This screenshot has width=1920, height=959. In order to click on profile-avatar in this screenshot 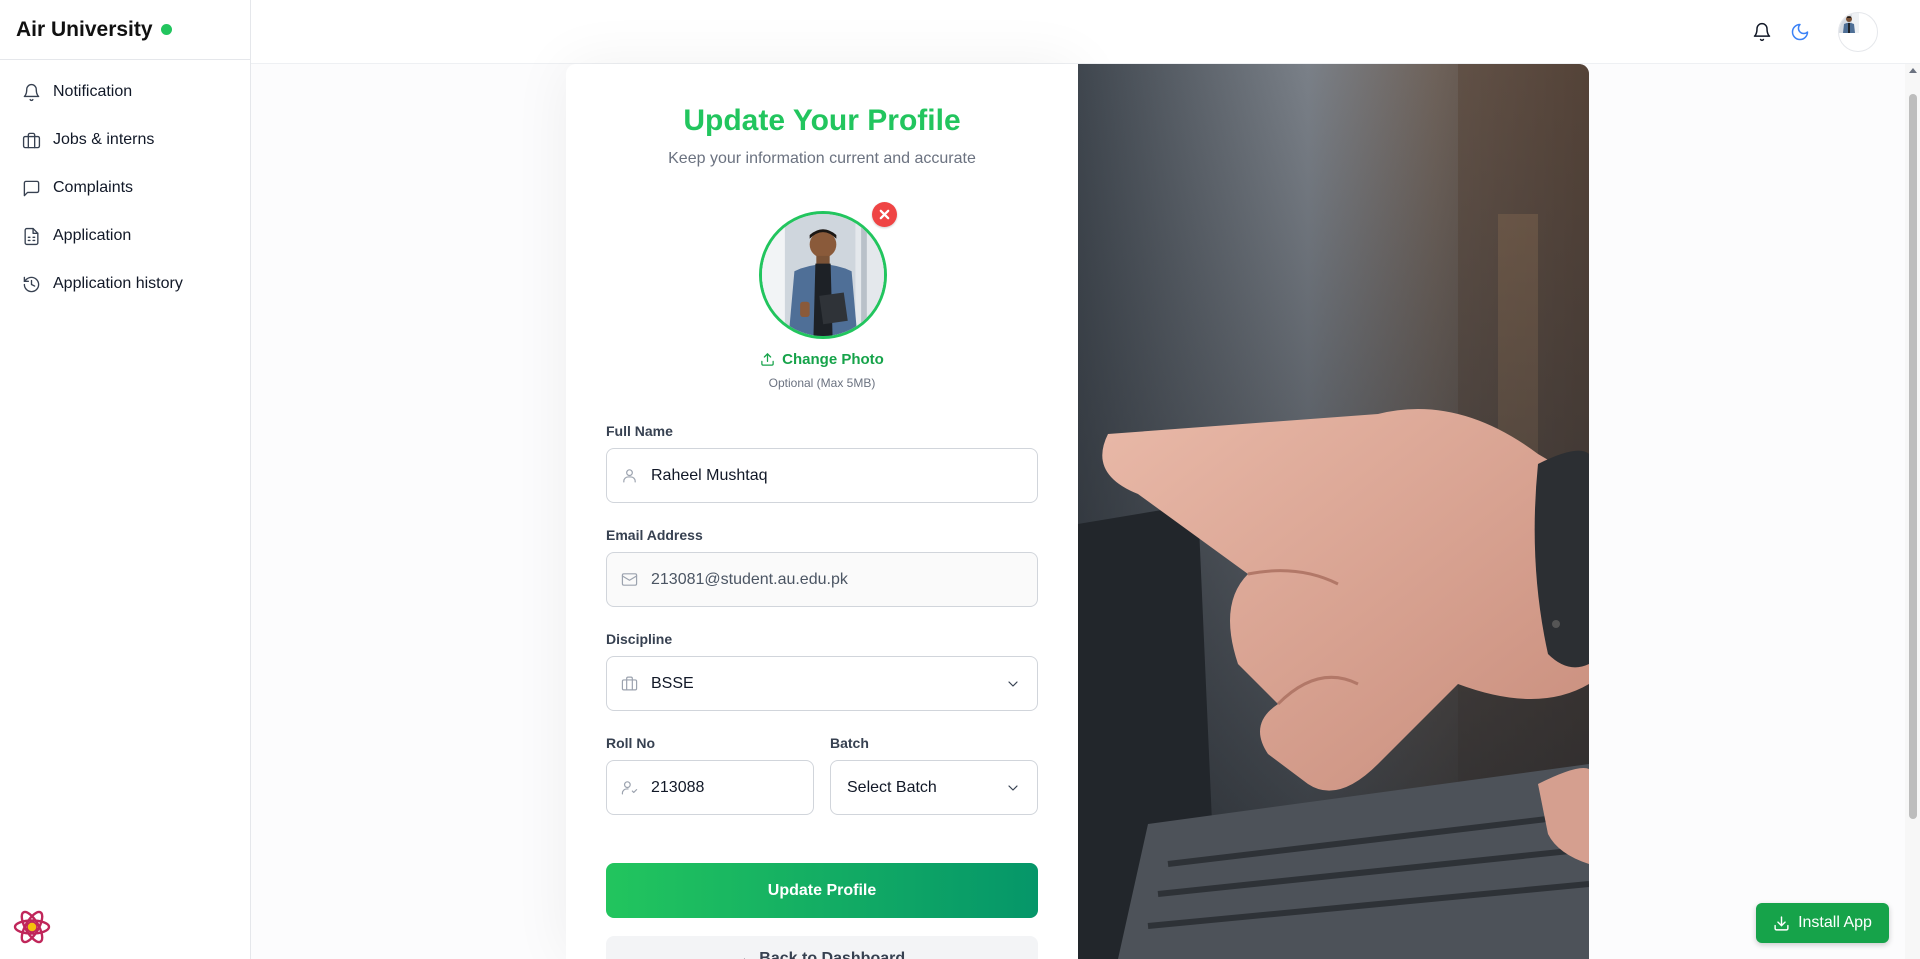, I will do `click(823, 275)`.